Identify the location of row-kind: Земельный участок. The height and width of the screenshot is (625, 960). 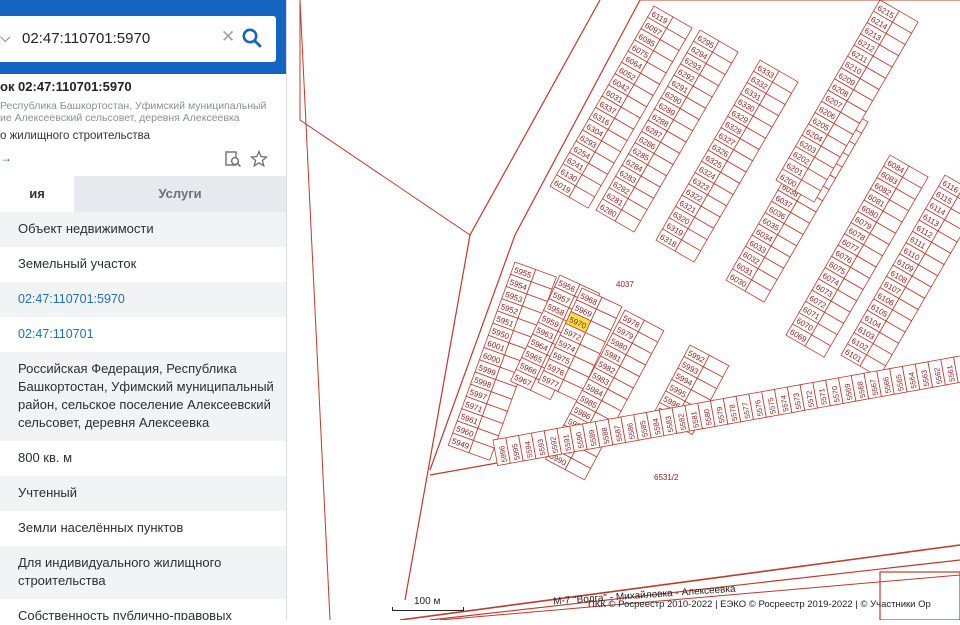
(143, 264).